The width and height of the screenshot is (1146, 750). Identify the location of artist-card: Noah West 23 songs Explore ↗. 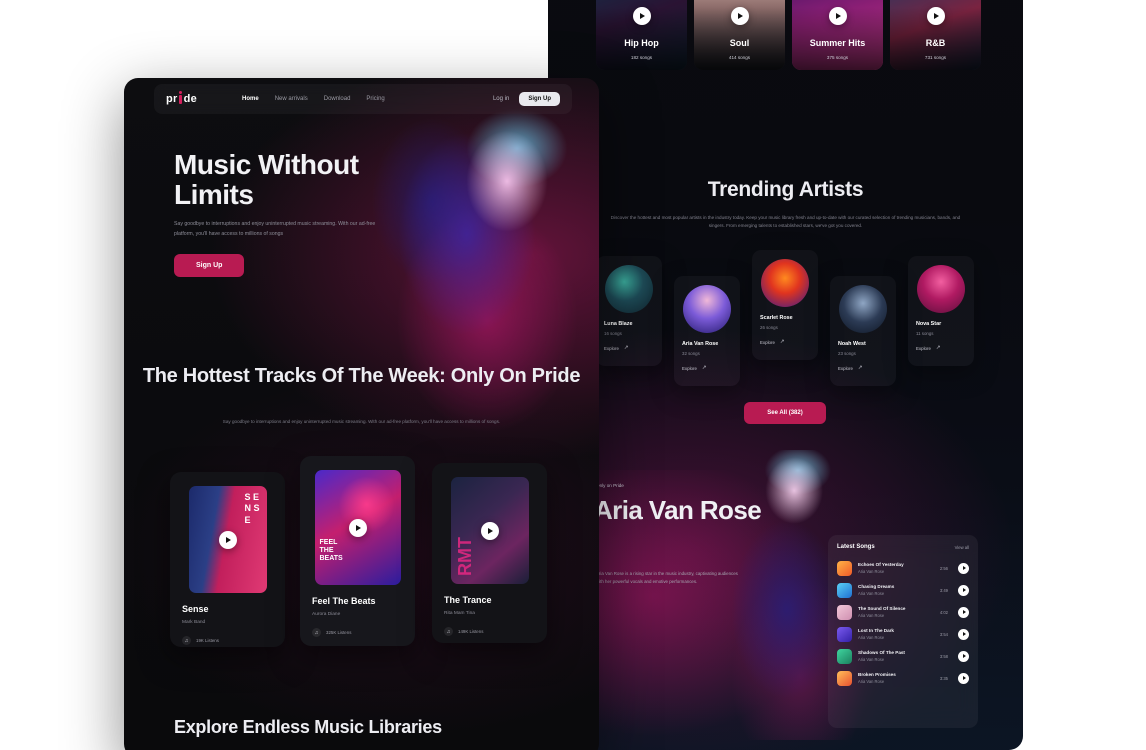
(863, 331).